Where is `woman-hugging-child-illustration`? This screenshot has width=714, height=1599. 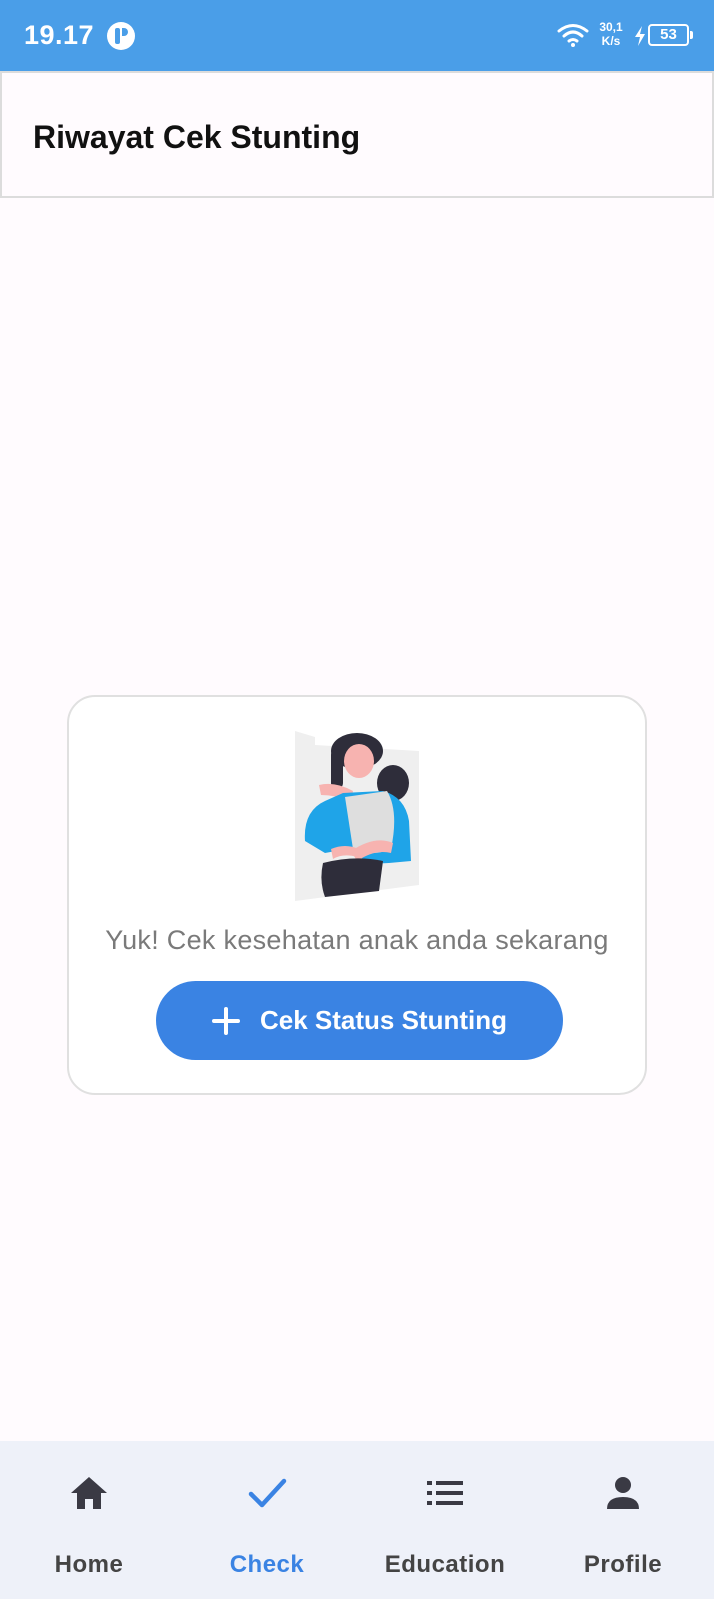
woman-hugging-child-illustration is located at coordinates (357, 816).